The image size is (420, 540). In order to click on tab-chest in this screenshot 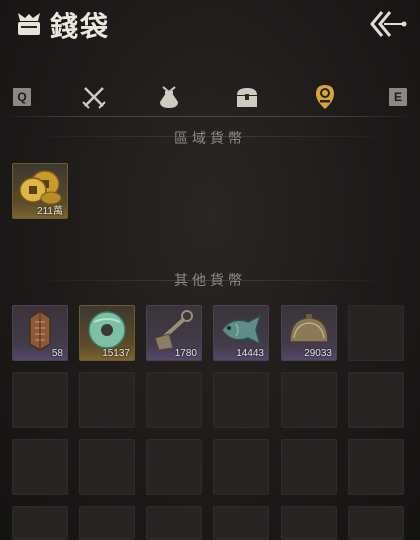, I will do `click(247, 97)`.